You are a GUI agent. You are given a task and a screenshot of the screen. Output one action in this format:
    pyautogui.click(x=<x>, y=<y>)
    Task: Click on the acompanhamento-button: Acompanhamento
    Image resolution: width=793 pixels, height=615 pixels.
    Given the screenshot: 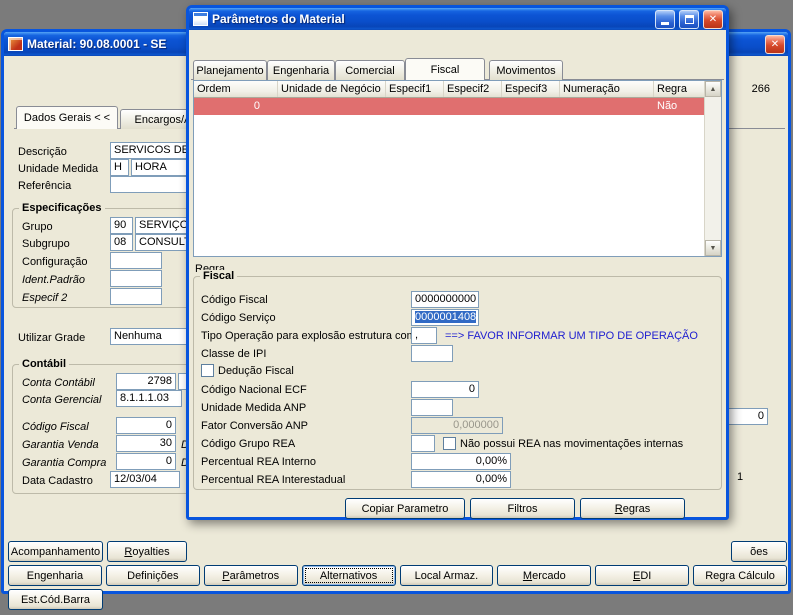 What is the action you would take?
    pyautogui.click(x=55, y=551)
    